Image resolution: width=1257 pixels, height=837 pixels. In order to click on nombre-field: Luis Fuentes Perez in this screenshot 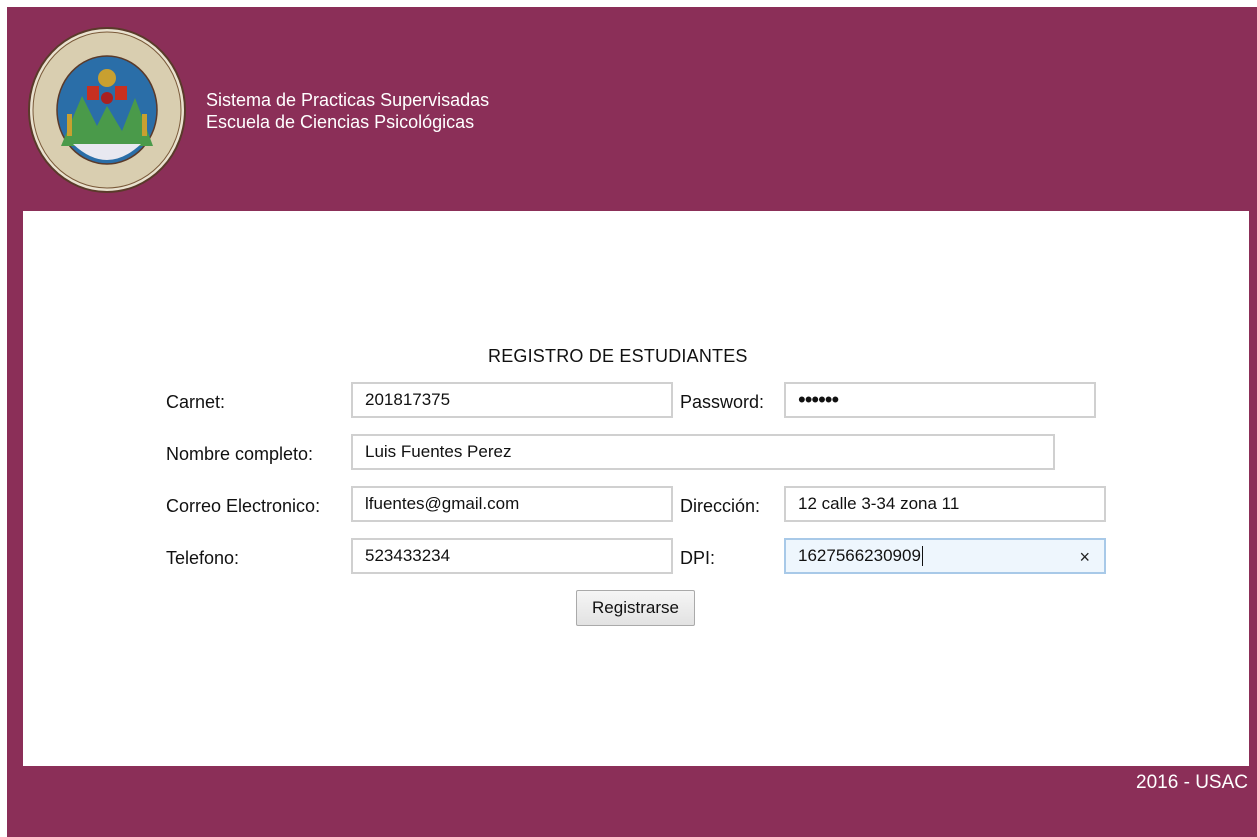, I will do `click(703, 452)`.